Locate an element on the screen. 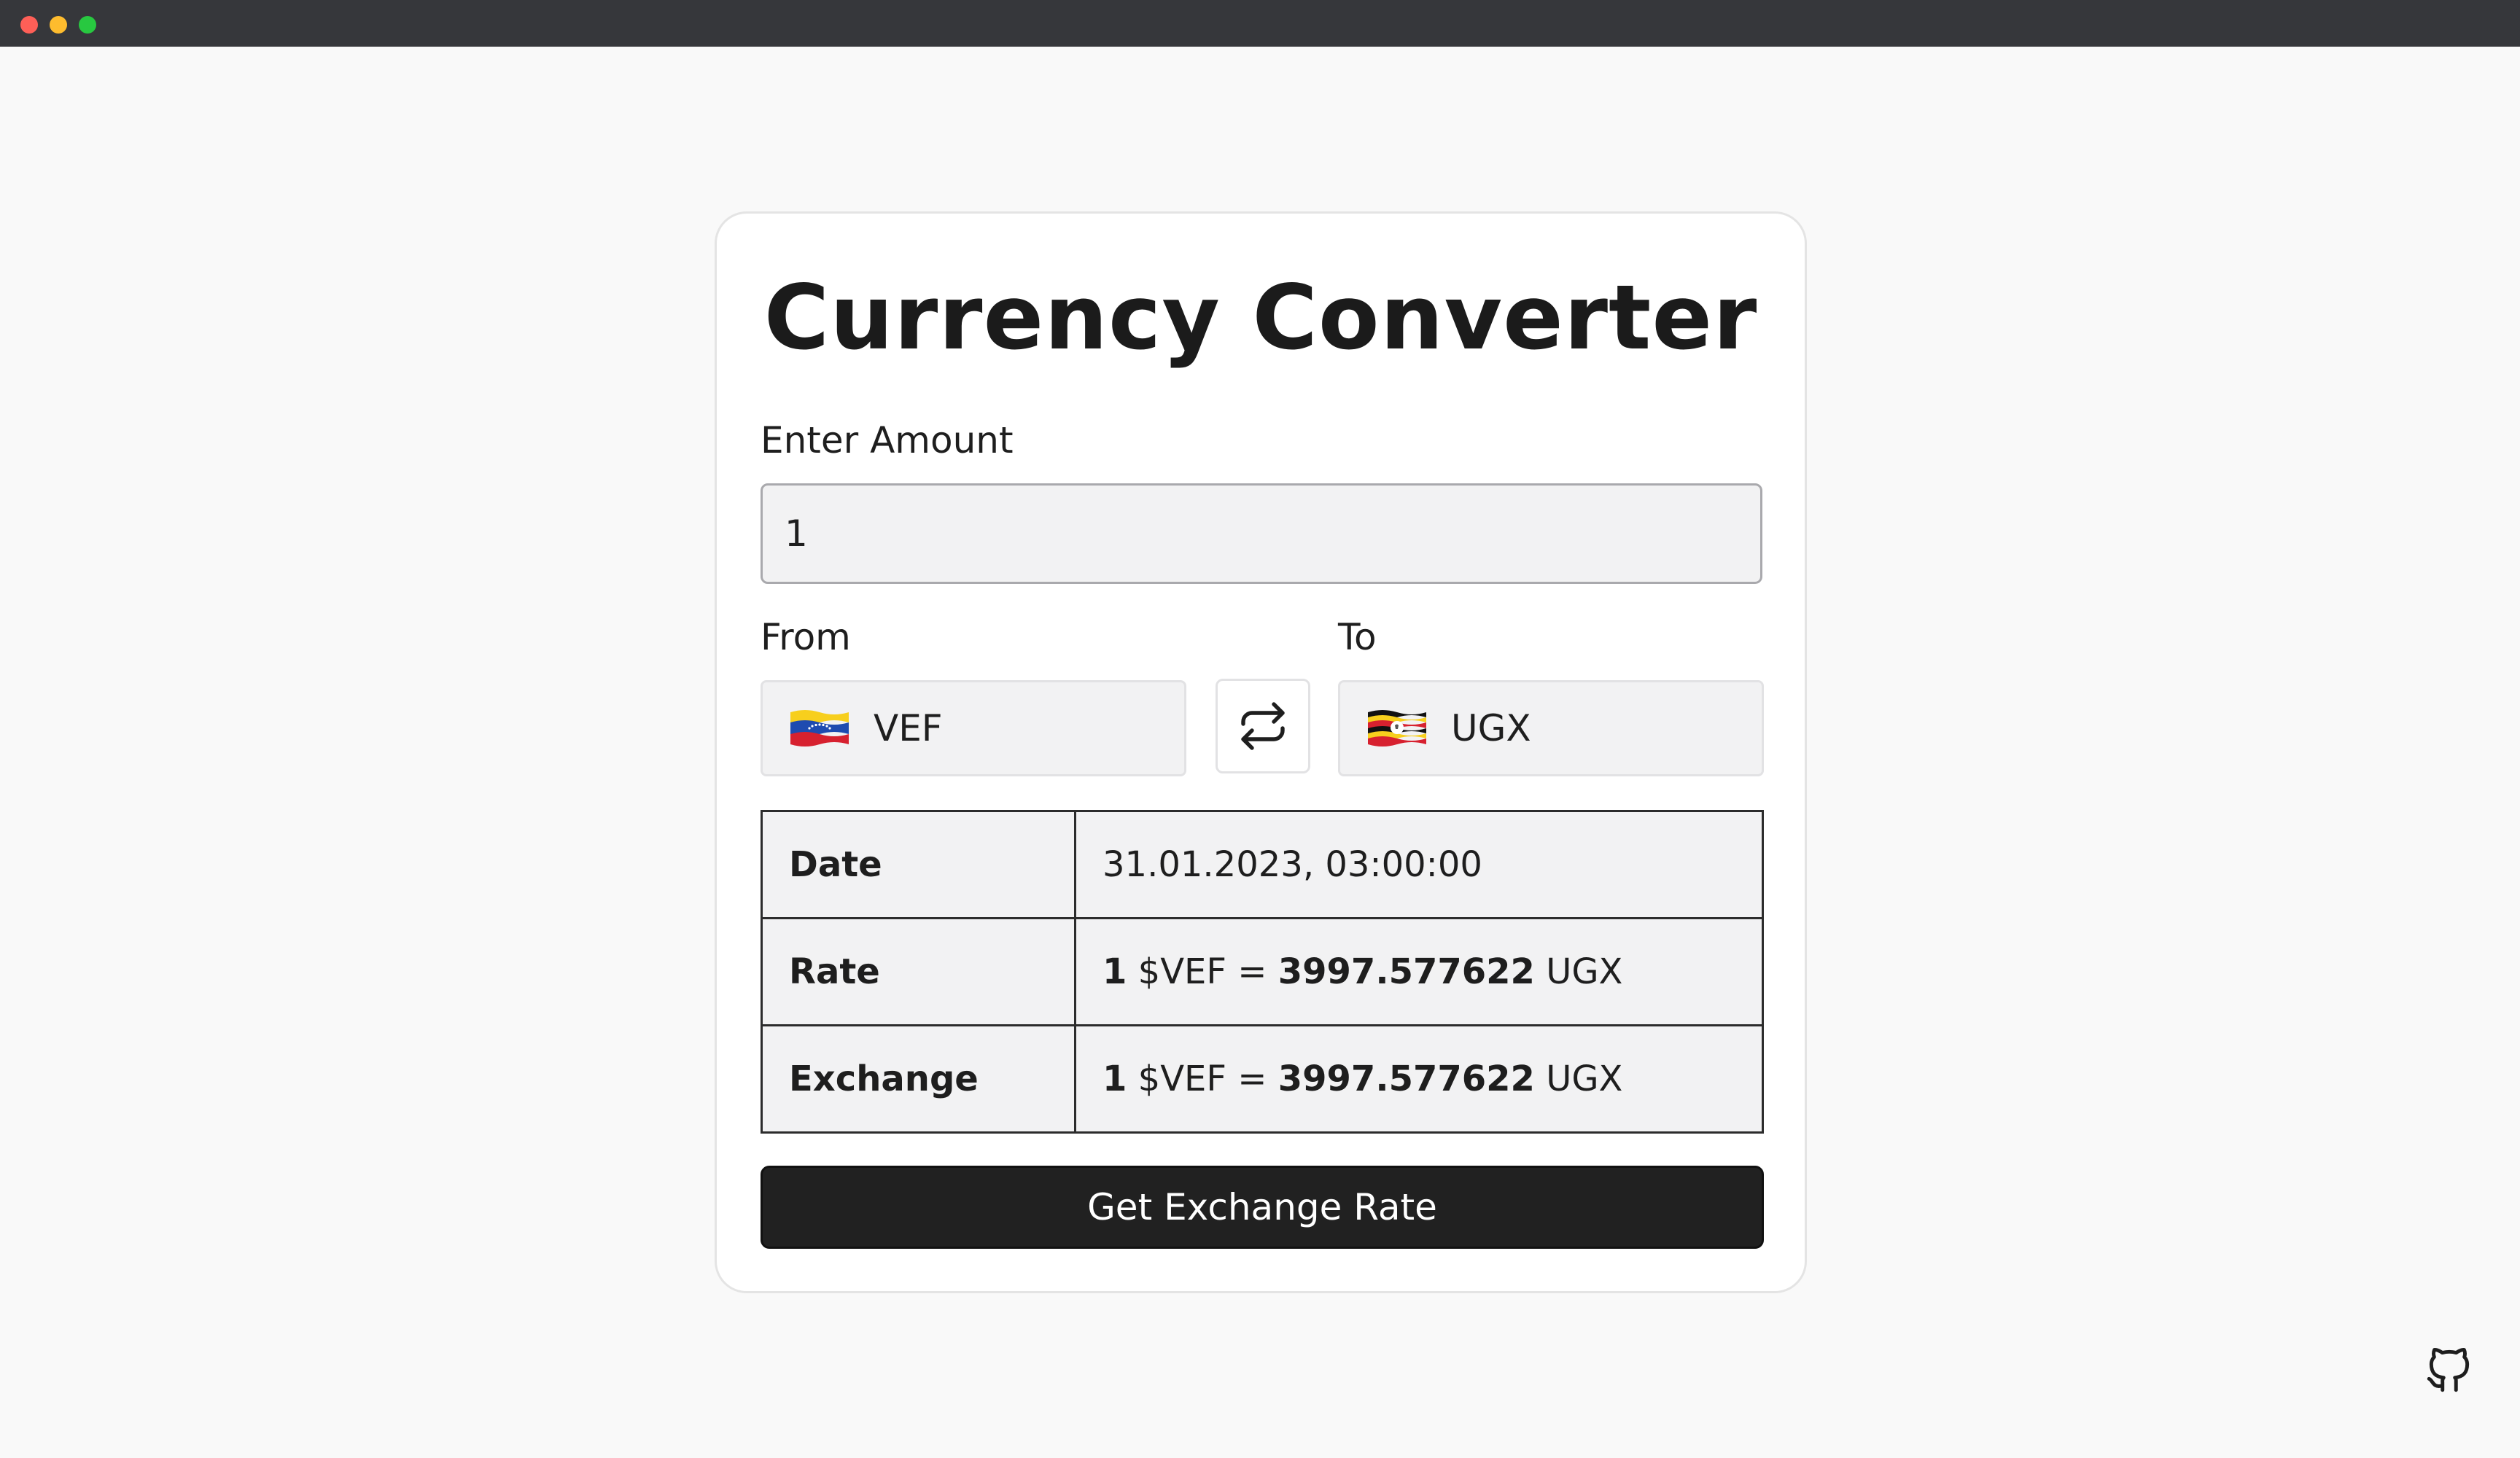 The image size is (2520, 1458). rate-key: Rate is located at coordinates (918, 971).